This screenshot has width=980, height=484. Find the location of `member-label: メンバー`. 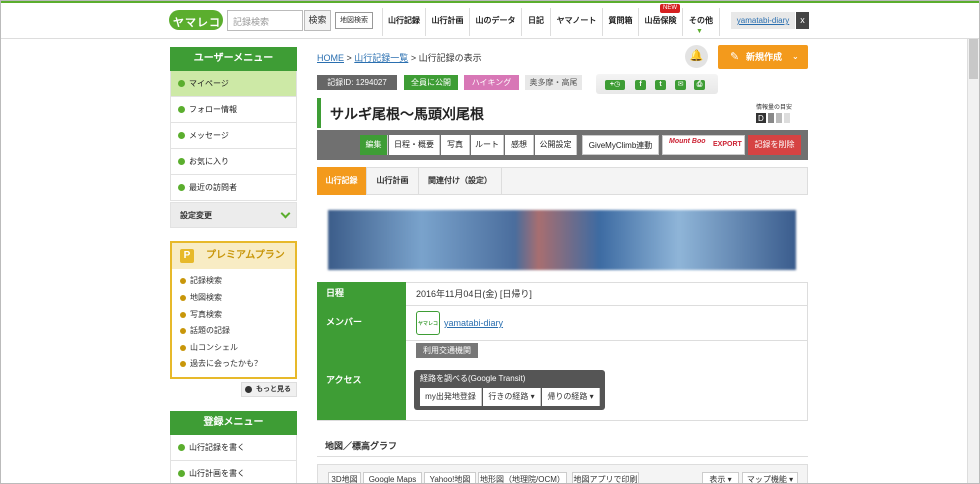

member-label: メンバー is located at coordinates (361, 322).